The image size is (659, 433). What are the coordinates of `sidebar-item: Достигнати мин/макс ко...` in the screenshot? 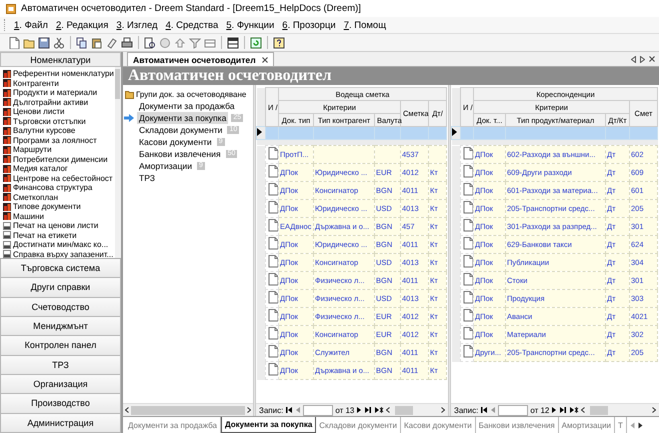 It's located at (60, 245).